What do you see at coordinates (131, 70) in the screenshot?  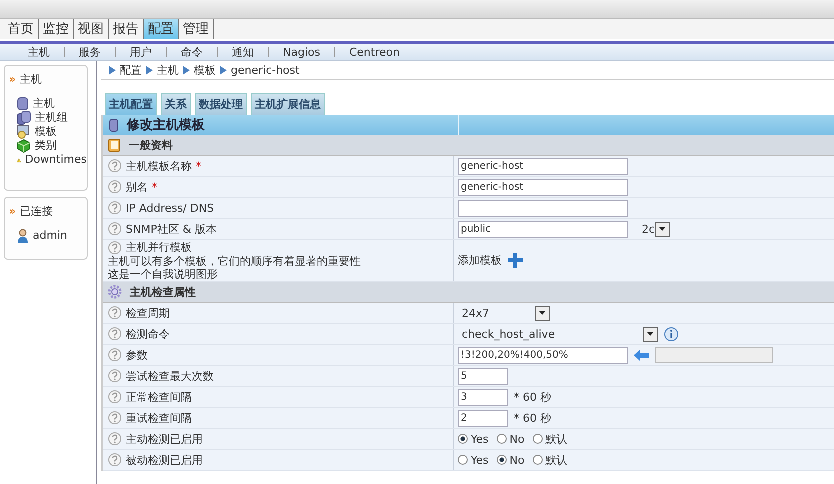 I see `breadcrumb-link: 配置` at bounding box center [131, 70].